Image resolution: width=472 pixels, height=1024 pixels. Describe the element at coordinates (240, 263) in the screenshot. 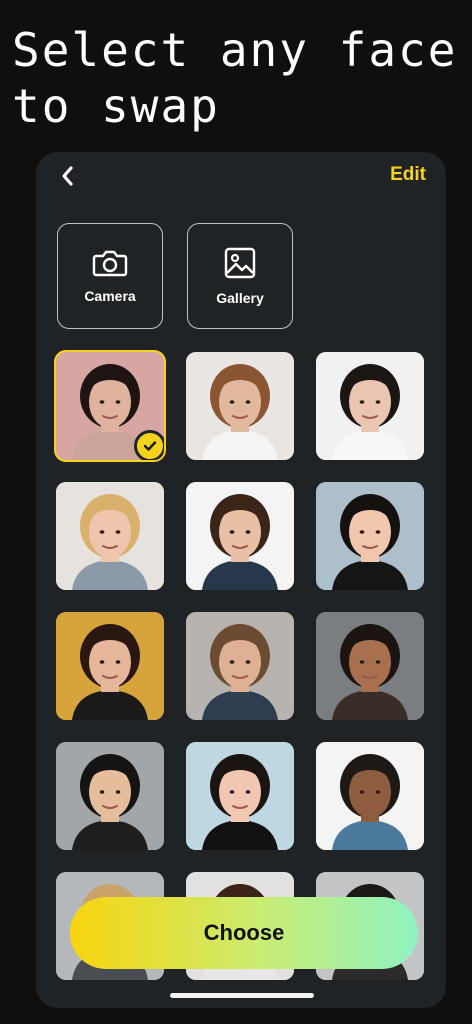

I see `image-icon` at that location.